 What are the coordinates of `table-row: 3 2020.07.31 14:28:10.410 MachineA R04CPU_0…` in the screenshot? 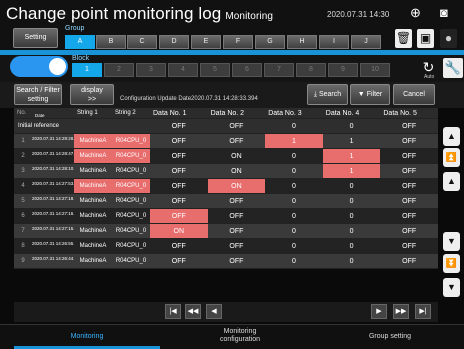 It's located at (226, 171).